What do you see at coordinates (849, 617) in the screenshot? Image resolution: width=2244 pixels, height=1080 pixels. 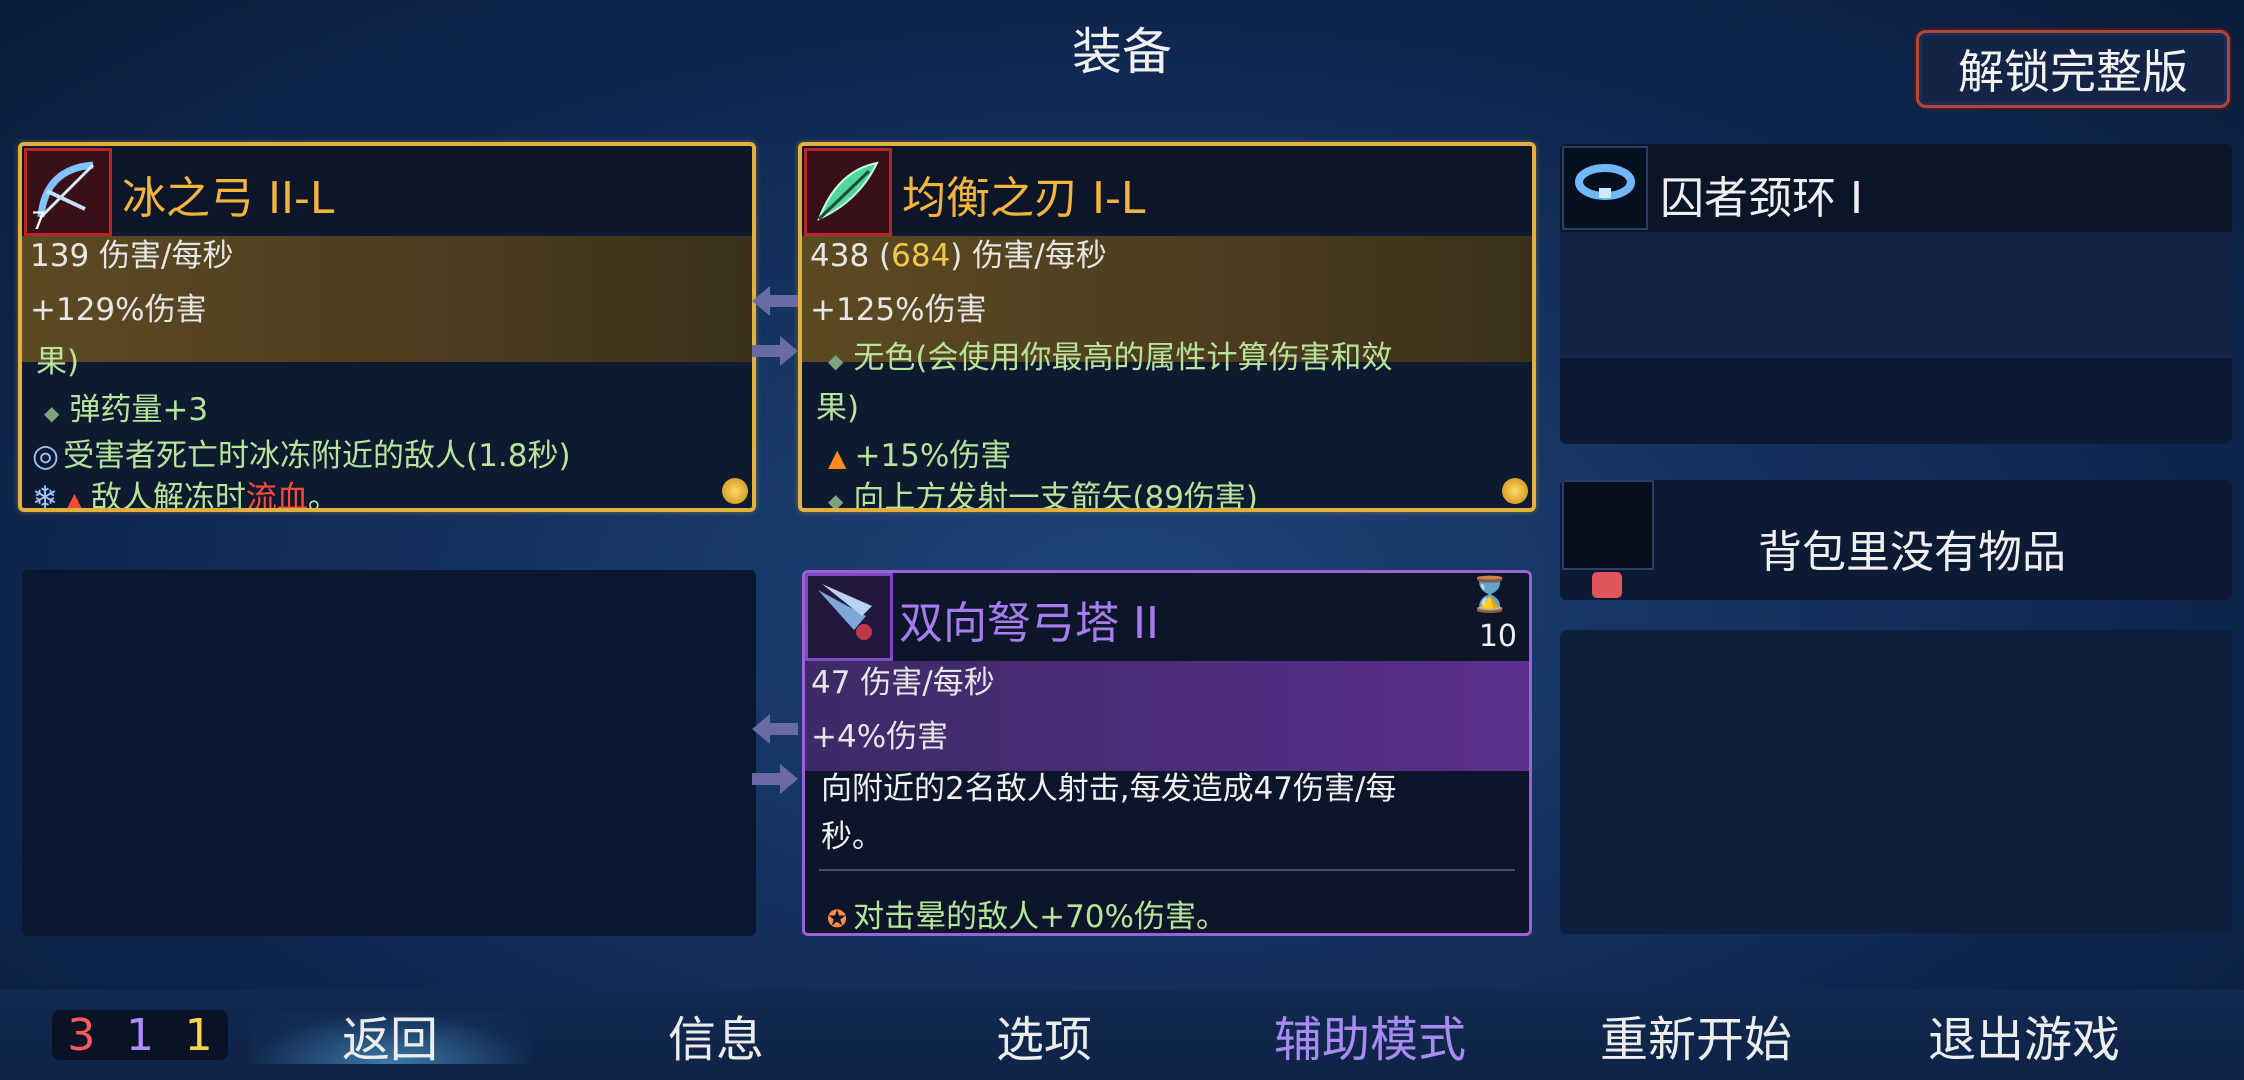 I see `crossbow-turret-icon` at bounding box center [849, 617].